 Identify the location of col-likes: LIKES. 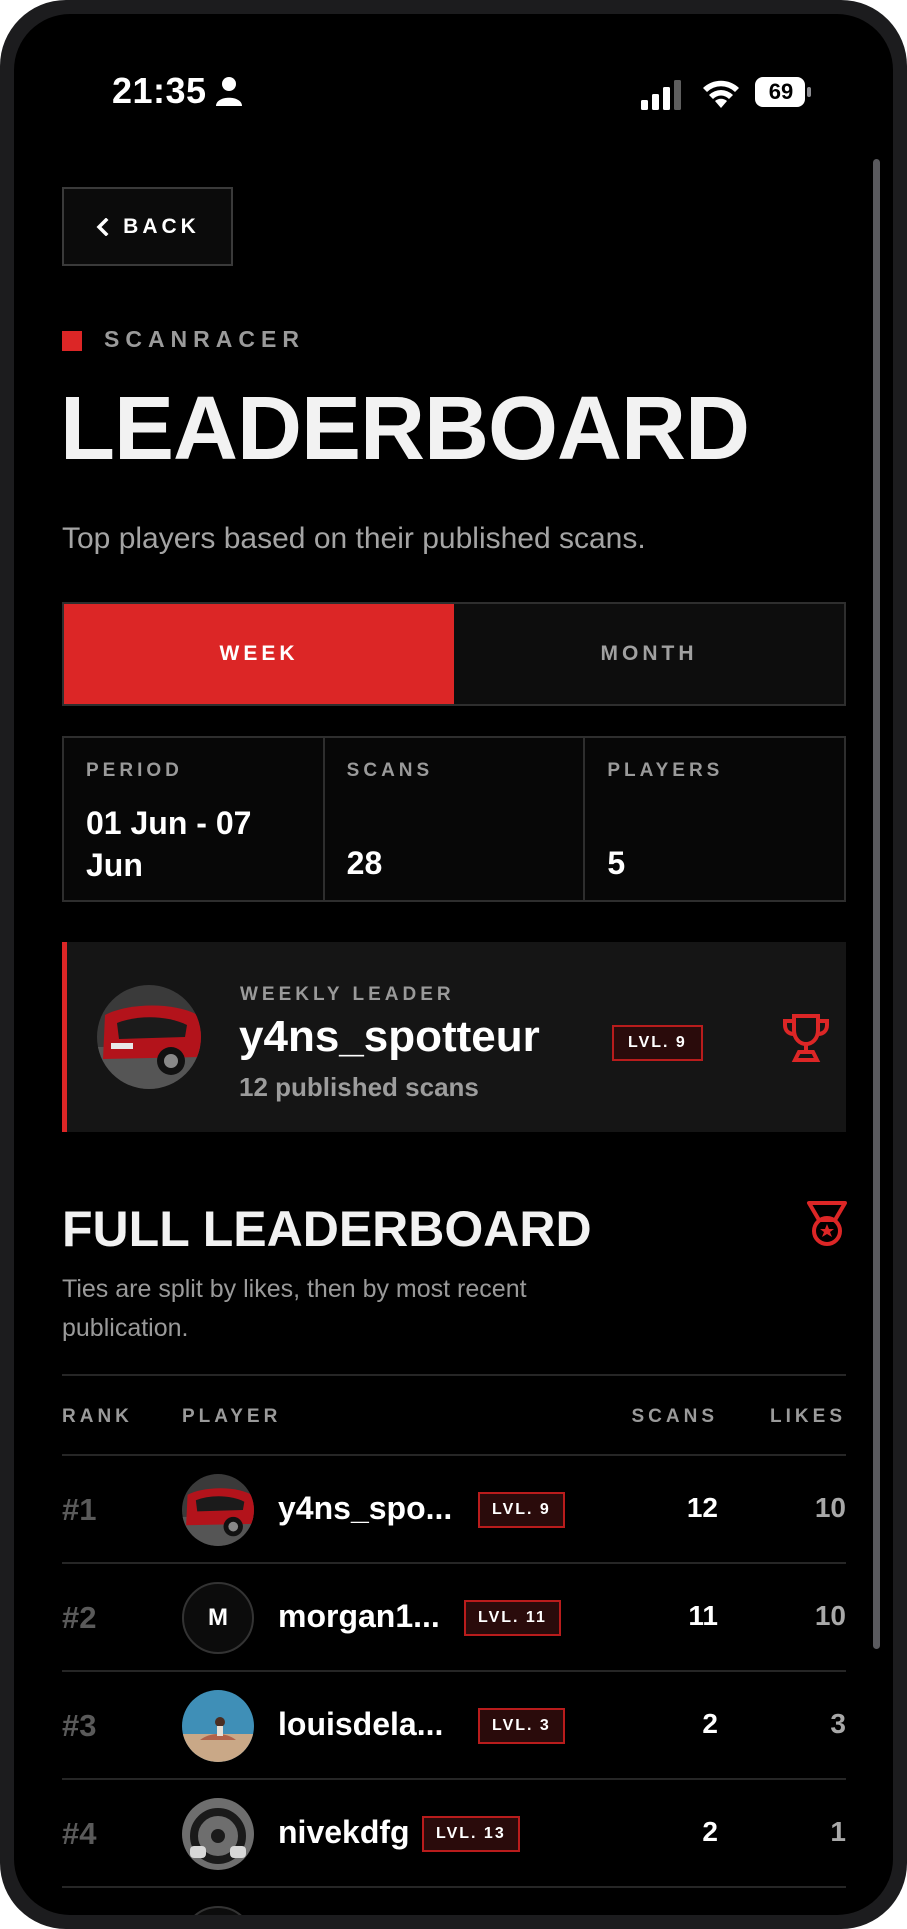
(808, 1416).